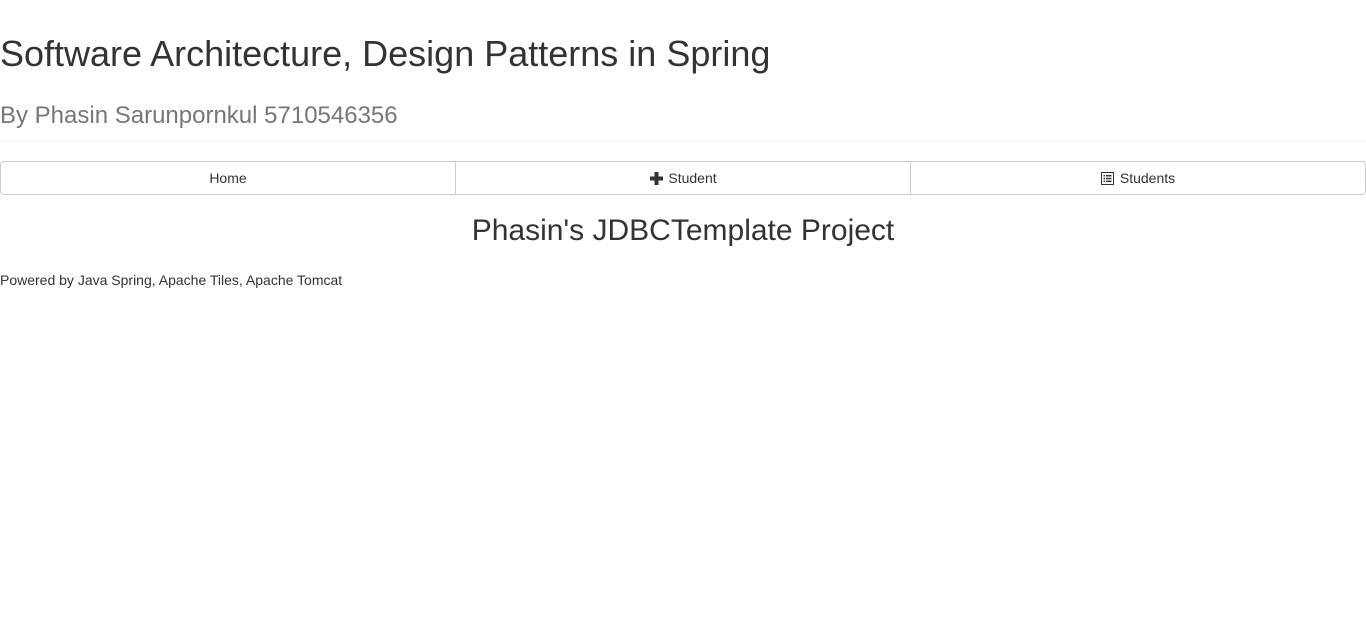 The height and width of the screenshot is (624, 1366). Describe the element at coordinates (683, 230) in the screenshot. I see `project-title: Phasin's JDBCTemplate Project` at that location.